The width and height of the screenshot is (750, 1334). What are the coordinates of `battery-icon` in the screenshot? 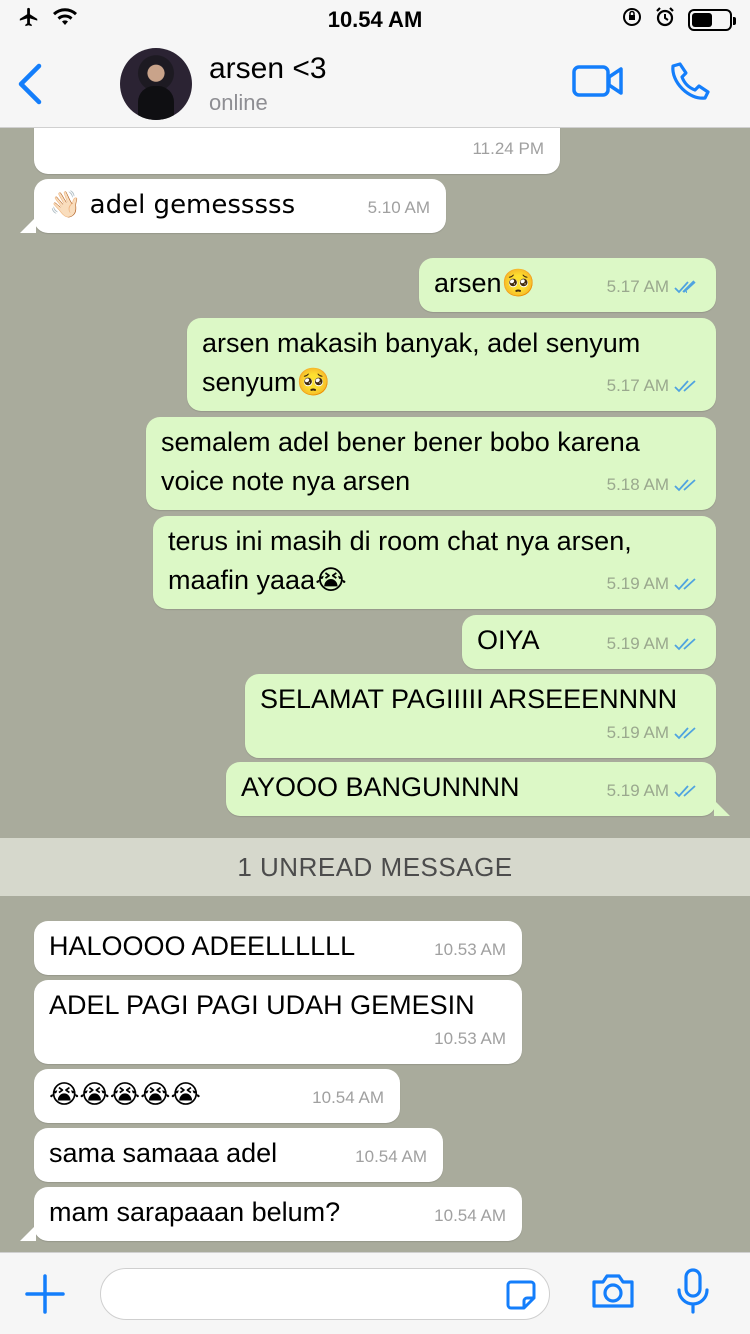 It's located at (712, 20).